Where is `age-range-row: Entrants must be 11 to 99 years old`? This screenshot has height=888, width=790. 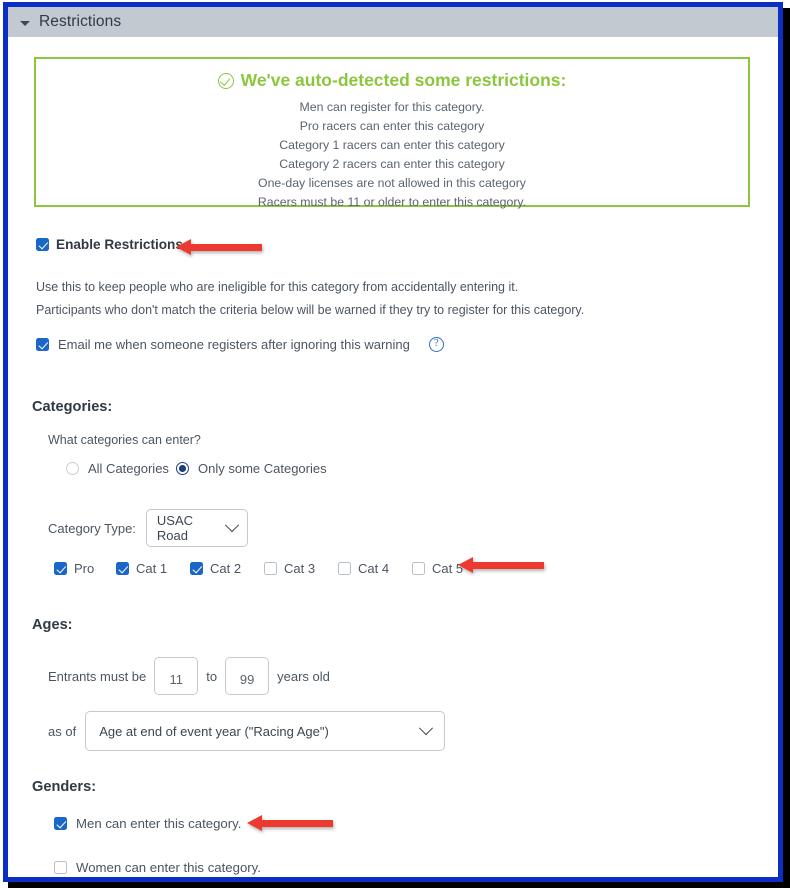 age-range-row: Entrants must be 11 to 99 years old is located at coordinates (189, 676).